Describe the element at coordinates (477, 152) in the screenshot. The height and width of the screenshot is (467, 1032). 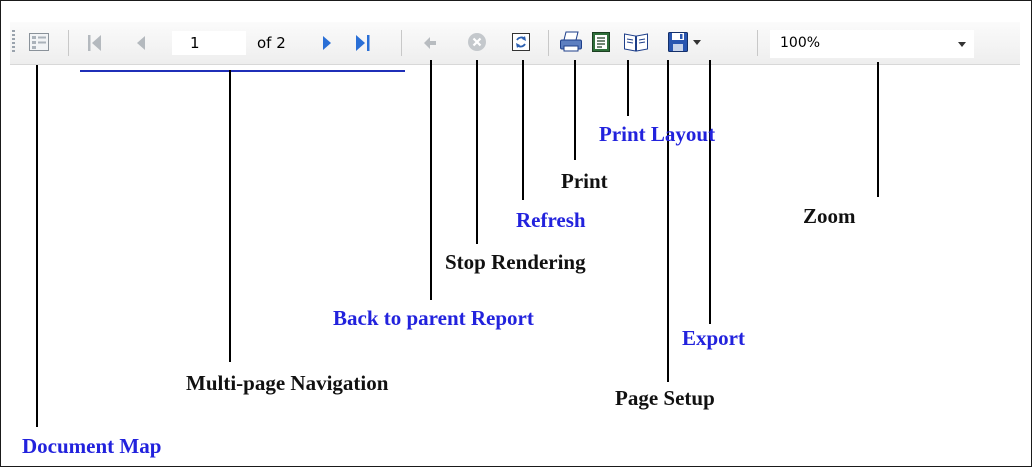
I see `stop-rendering-pointer-line` at that location.